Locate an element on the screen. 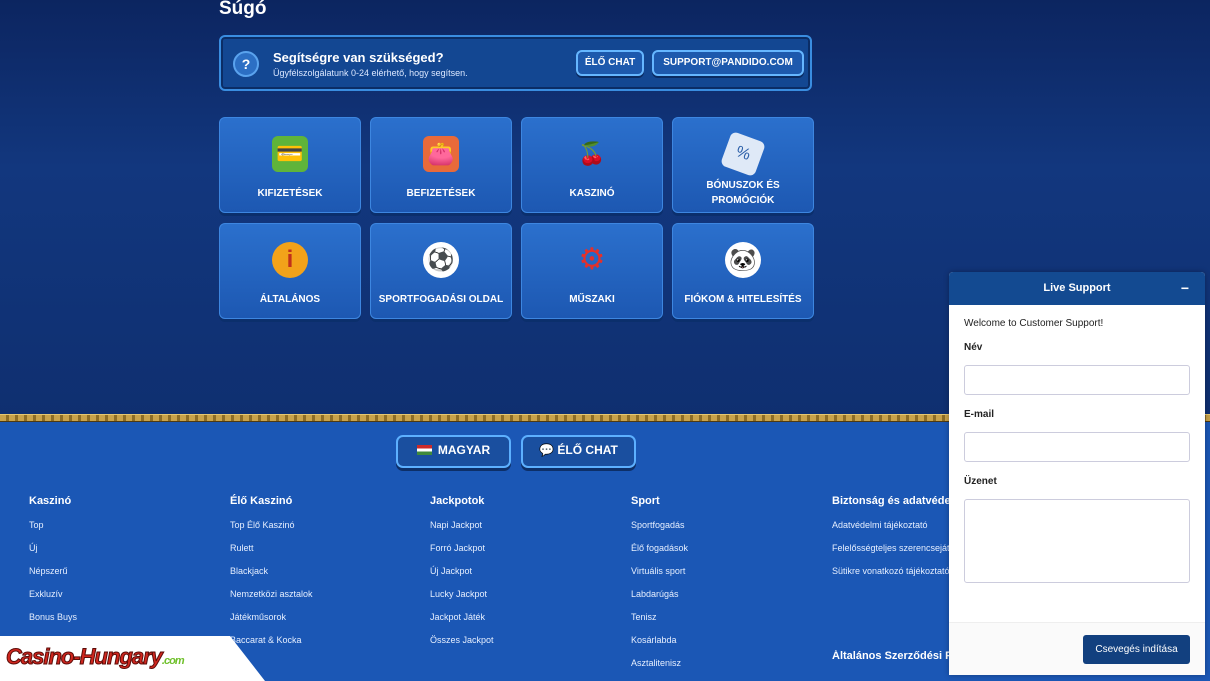  gear-icon: ⚙ is located at coordinates (592, 259).